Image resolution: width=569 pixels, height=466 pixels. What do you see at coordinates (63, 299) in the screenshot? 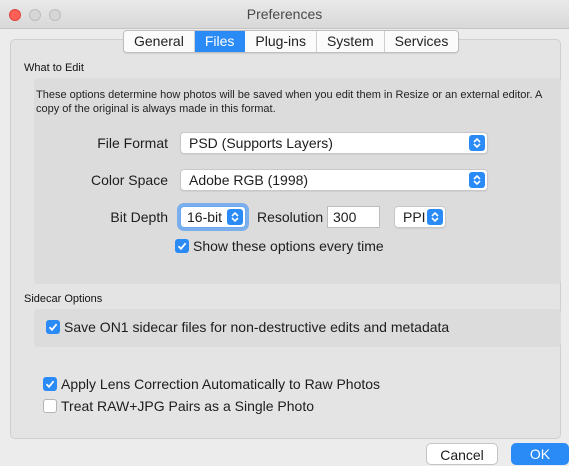
I see `sidecar-options-heading: Sidecar Options` at bounding box center [63, 299].